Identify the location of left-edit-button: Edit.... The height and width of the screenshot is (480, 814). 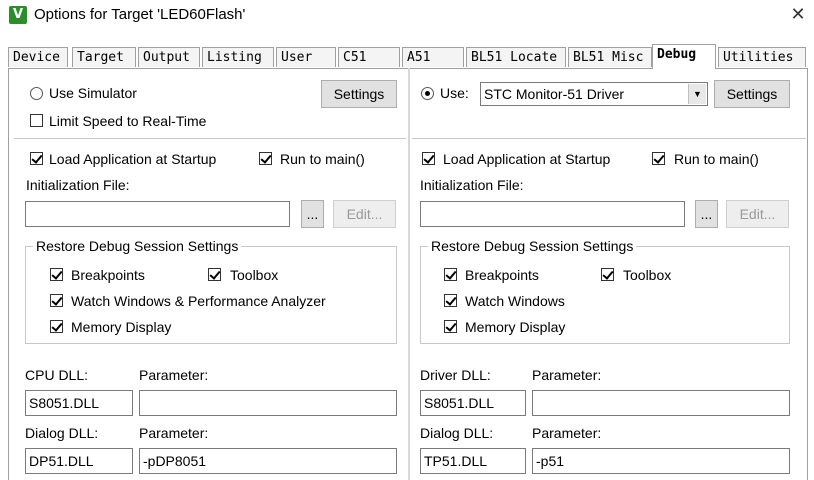
(364, 214).